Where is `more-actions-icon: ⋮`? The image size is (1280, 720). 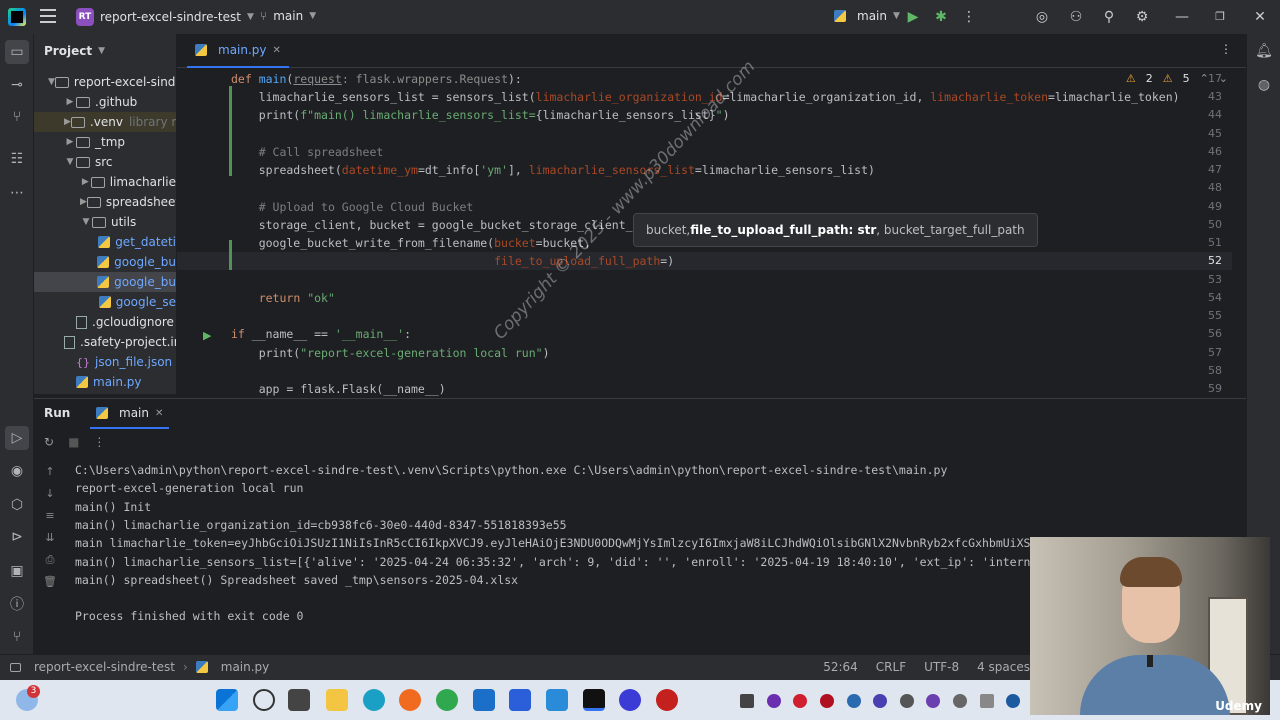
more-actions-icon: ⋮ is located at coordinates (969, 17).